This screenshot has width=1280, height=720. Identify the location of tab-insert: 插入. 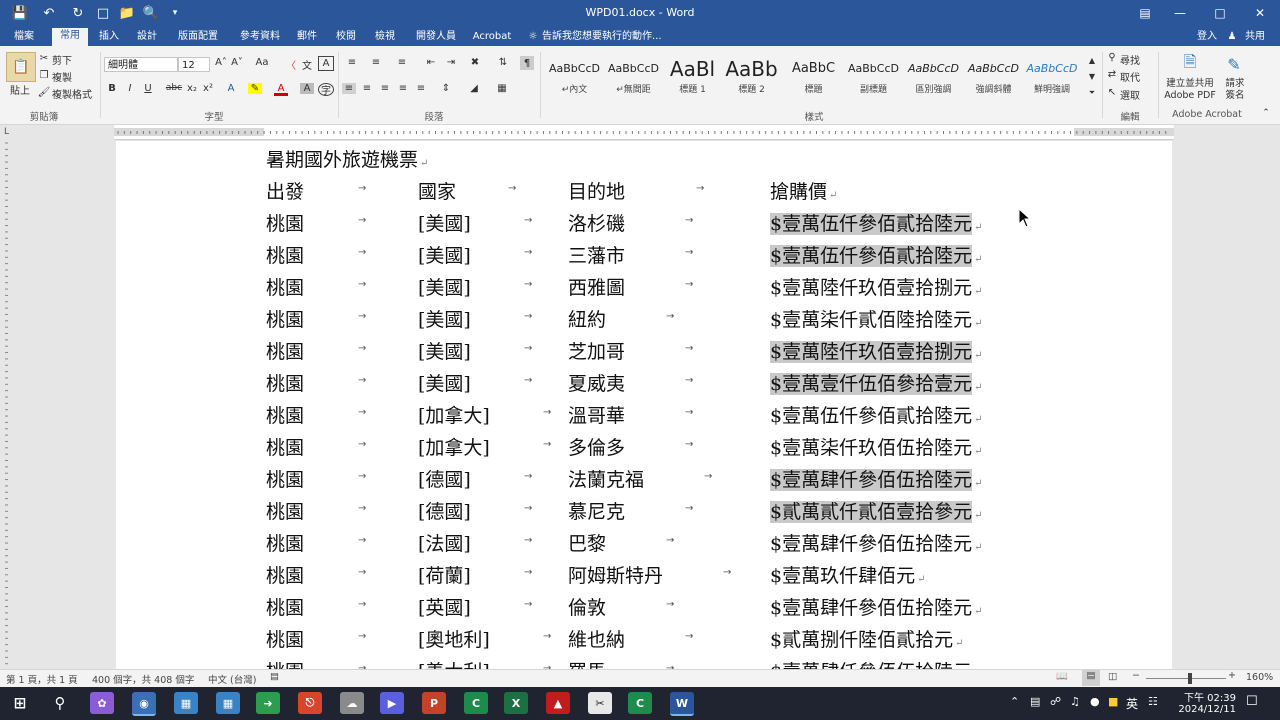
(109, 37).